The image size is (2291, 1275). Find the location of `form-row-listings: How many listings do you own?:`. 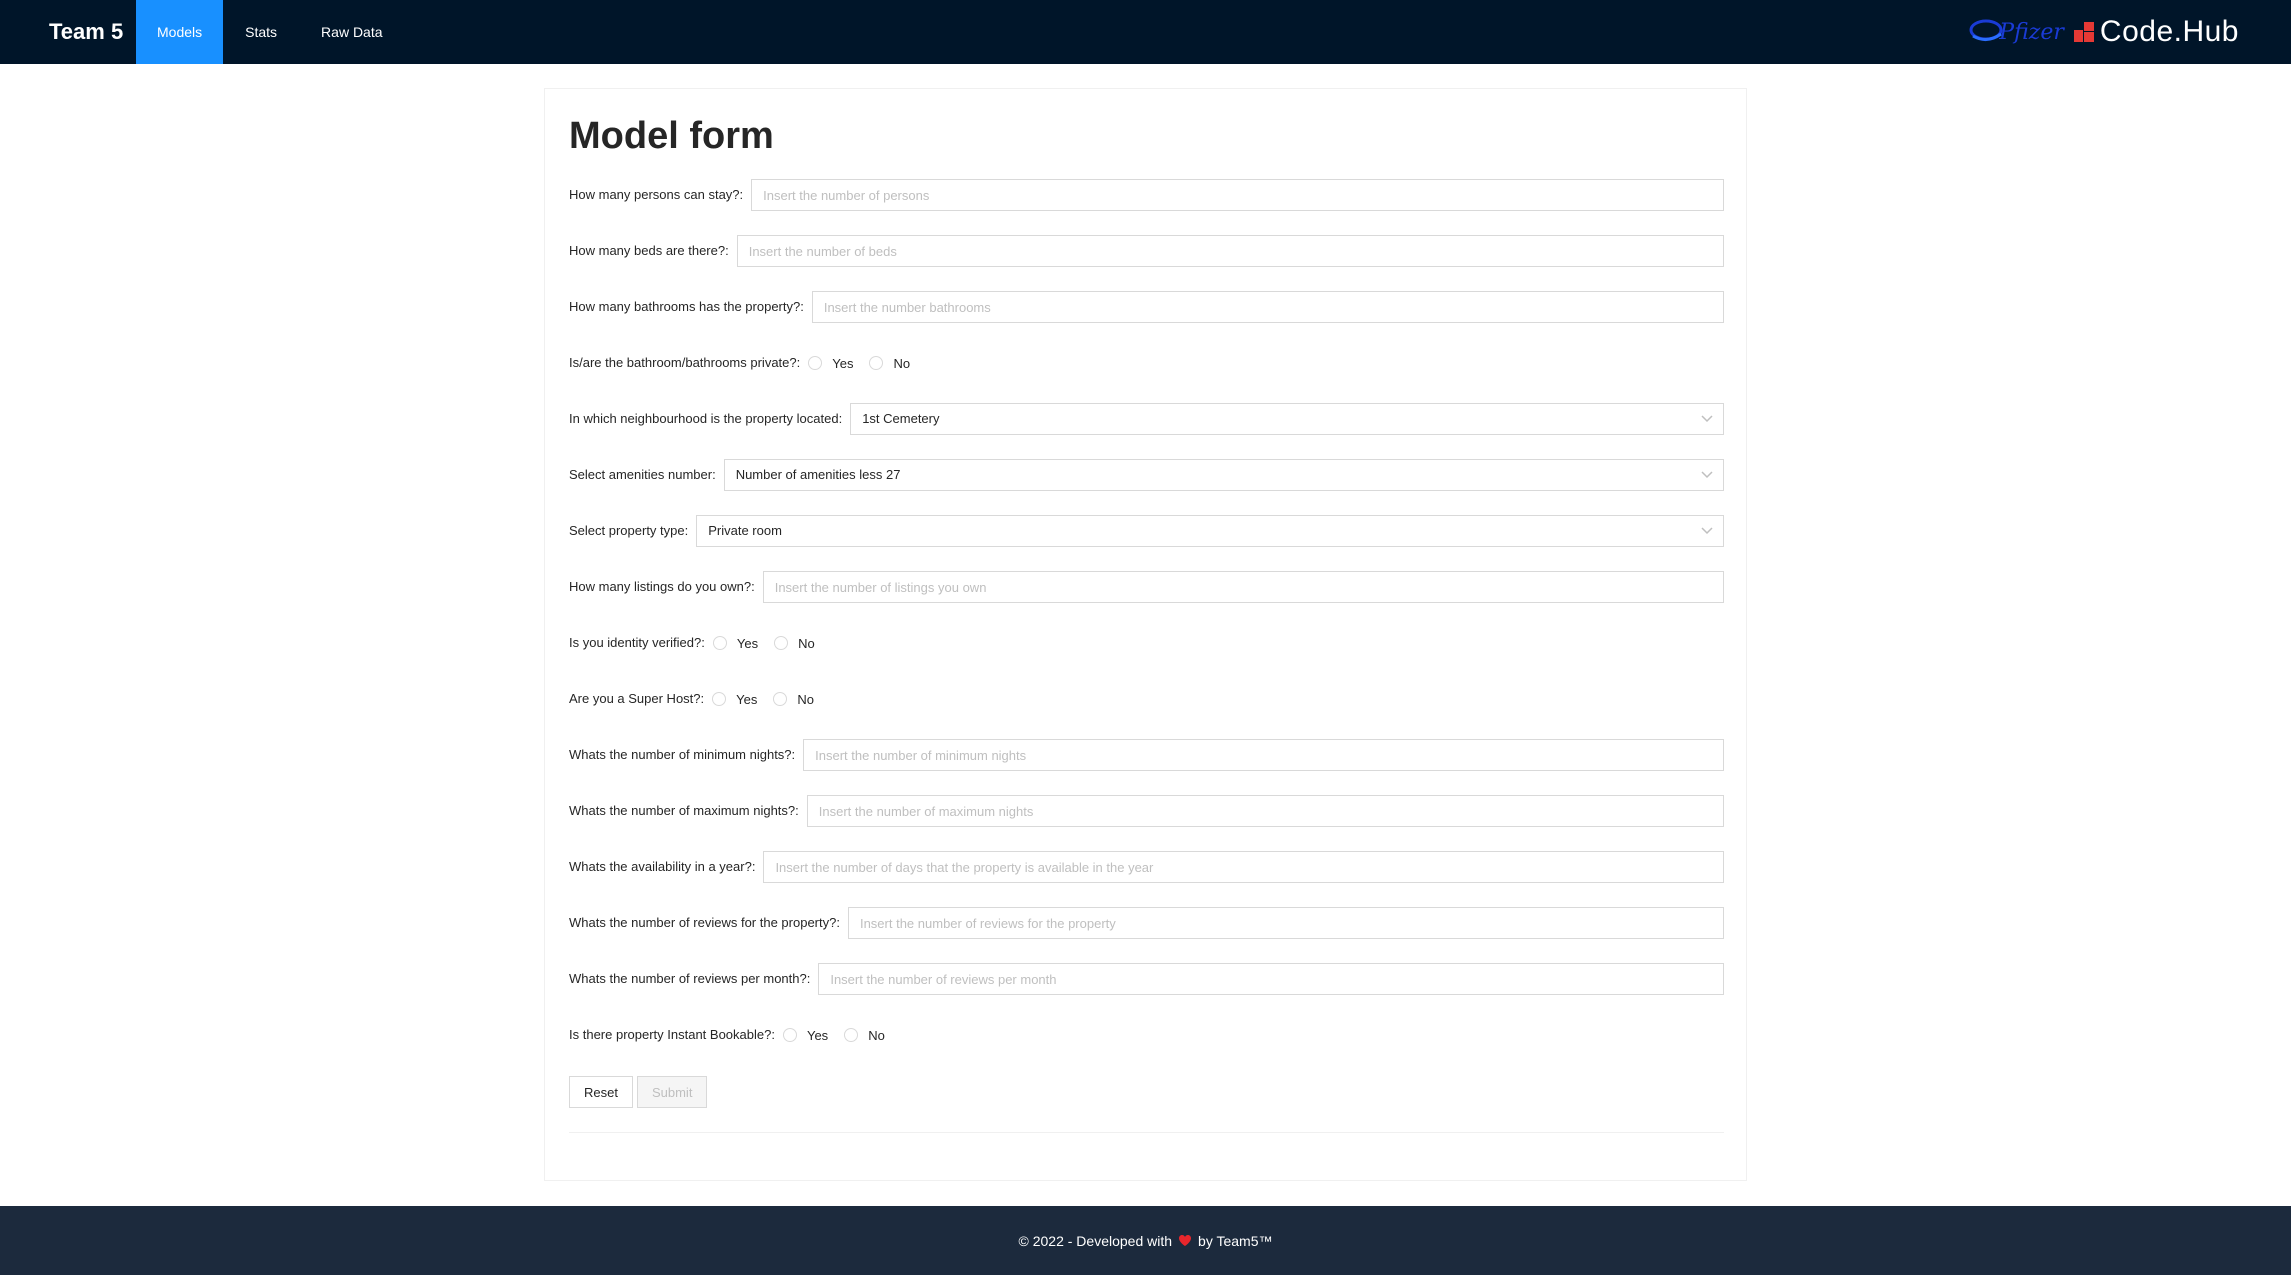

form-row-listings: How many listings do you own?: is located at coordinates (1146, 599).